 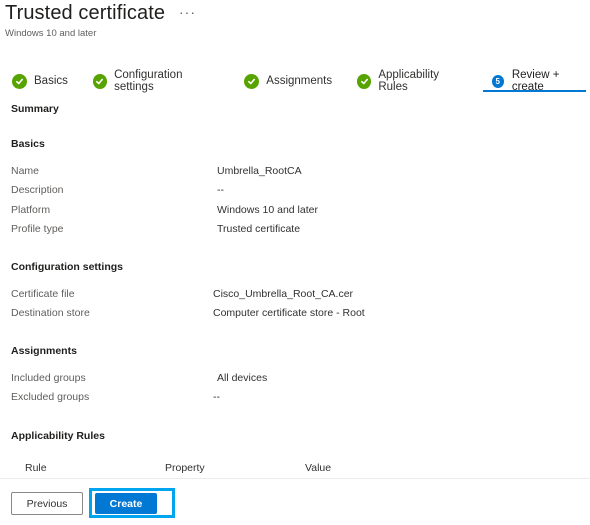 I want to click on create-button: Create, so click(x=126, y=503).